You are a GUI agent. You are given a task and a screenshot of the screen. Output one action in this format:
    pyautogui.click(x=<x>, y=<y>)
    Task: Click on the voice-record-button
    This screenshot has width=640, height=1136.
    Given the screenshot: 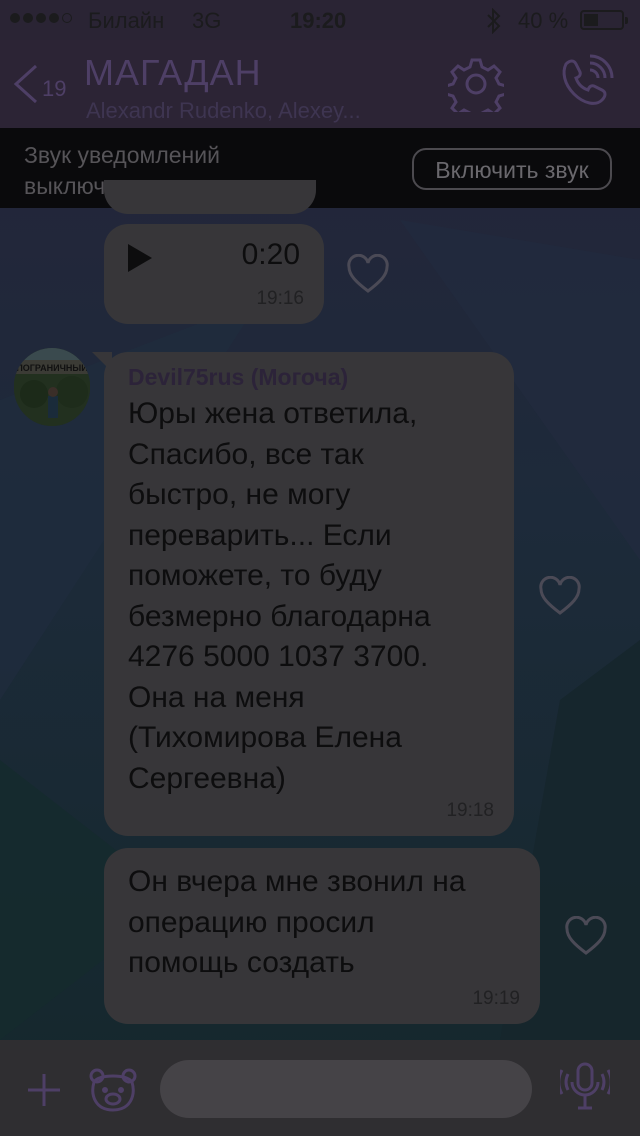 What is the action you would take?
    pyautogui.click(x=585, y=1090)
    